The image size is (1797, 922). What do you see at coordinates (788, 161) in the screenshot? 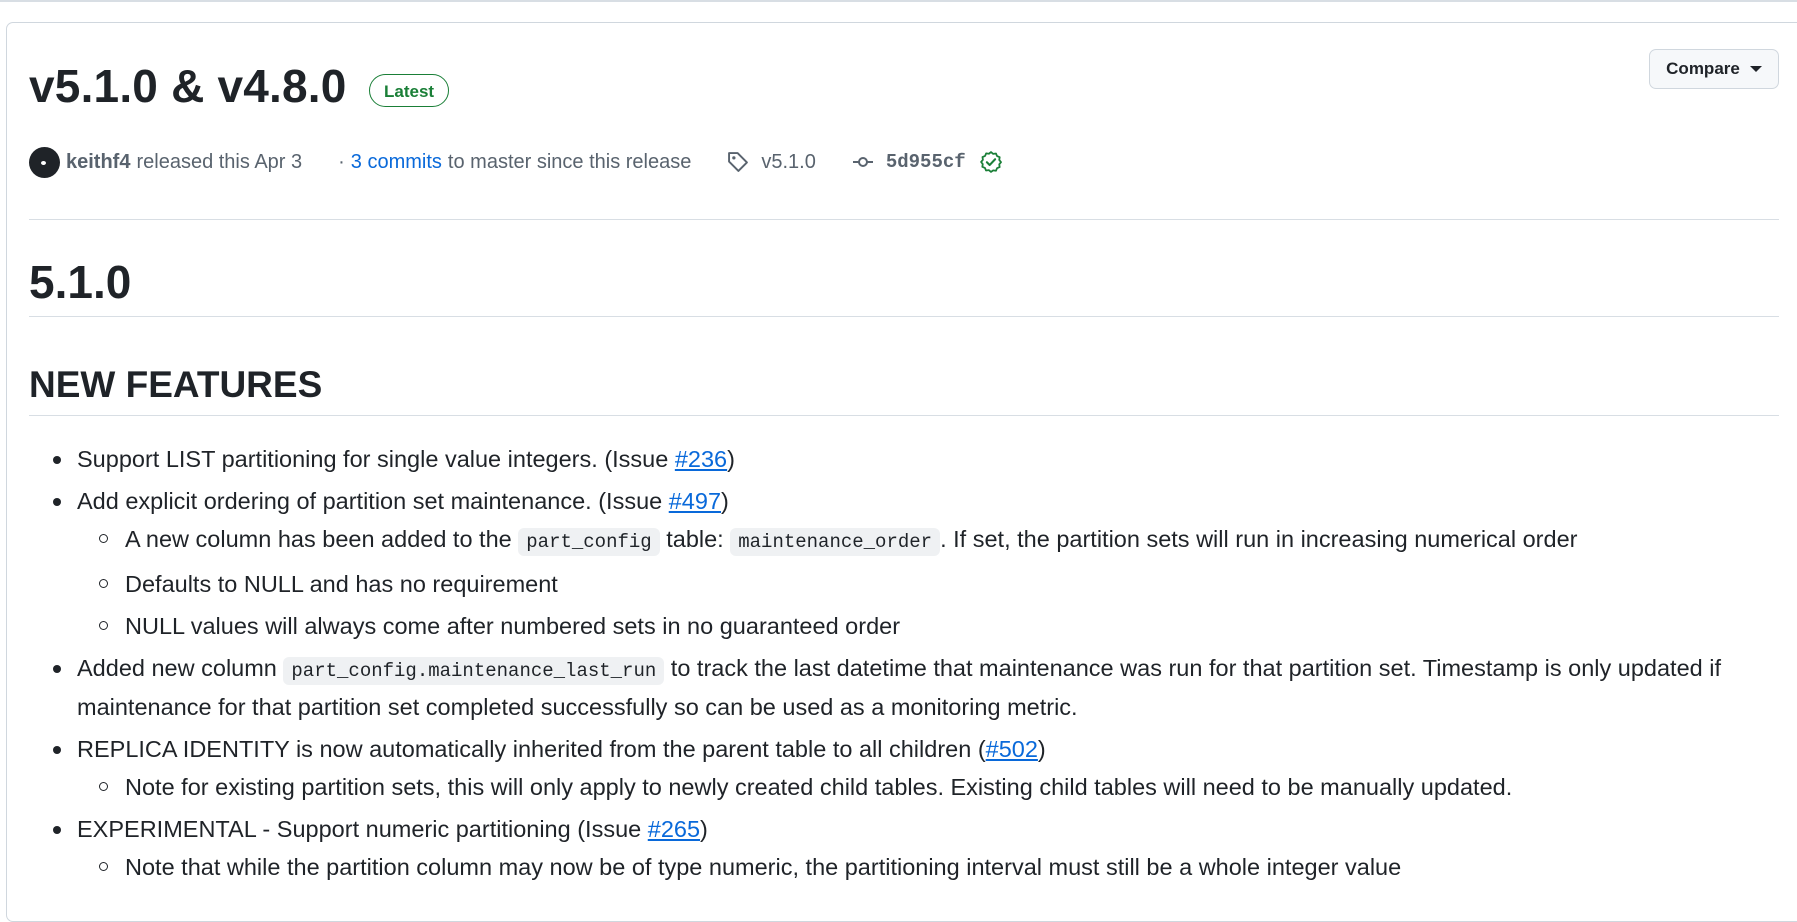
I see `tag-label: v5.1.0` at bounding box center [788, 161].